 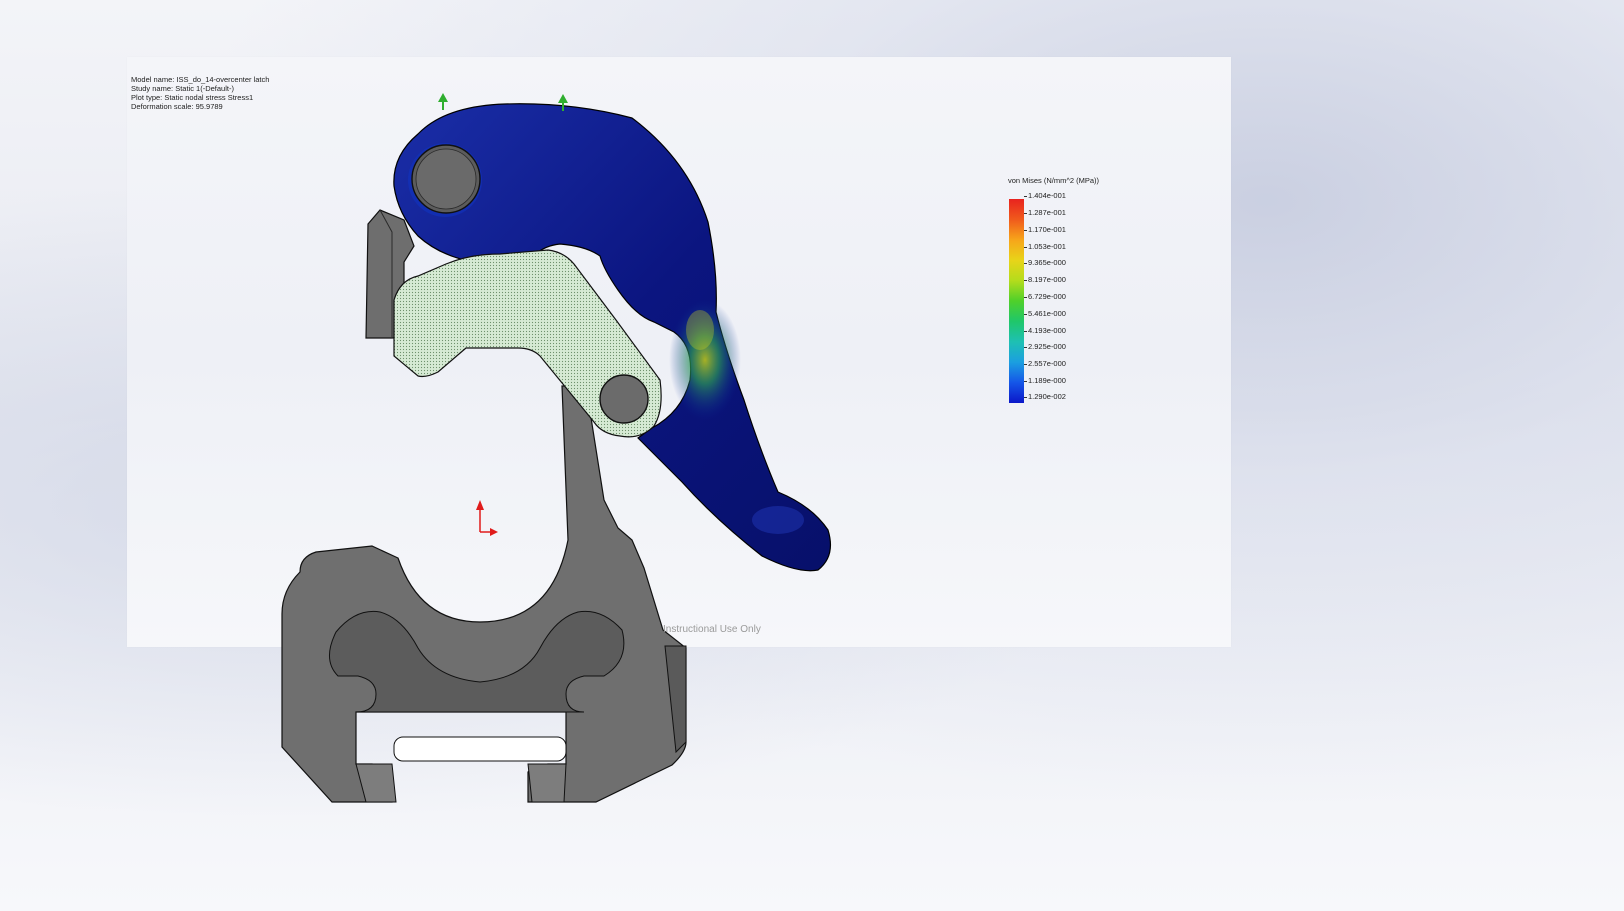 I want to click on legend-tick: 1.170e-001, so click(x=1045, y=229).